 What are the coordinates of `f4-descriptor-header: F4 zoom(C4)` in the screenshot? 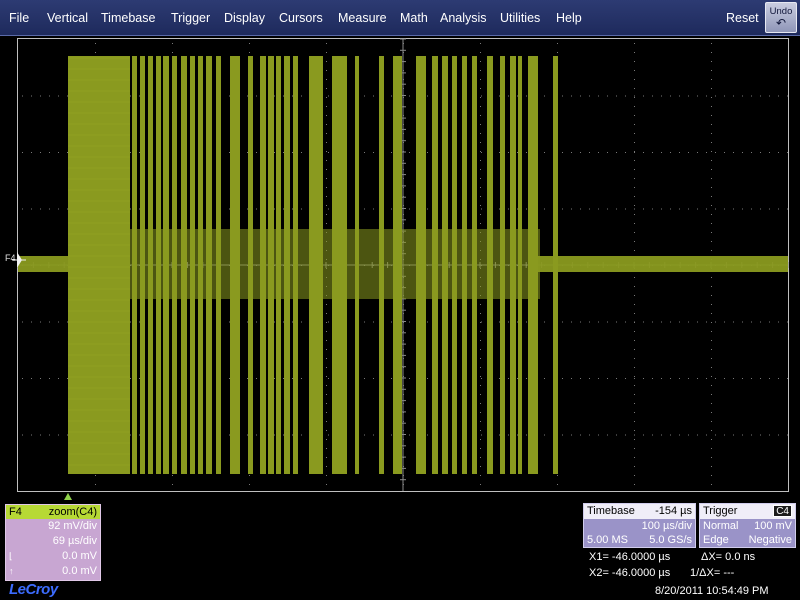 It's located at (53, 512).